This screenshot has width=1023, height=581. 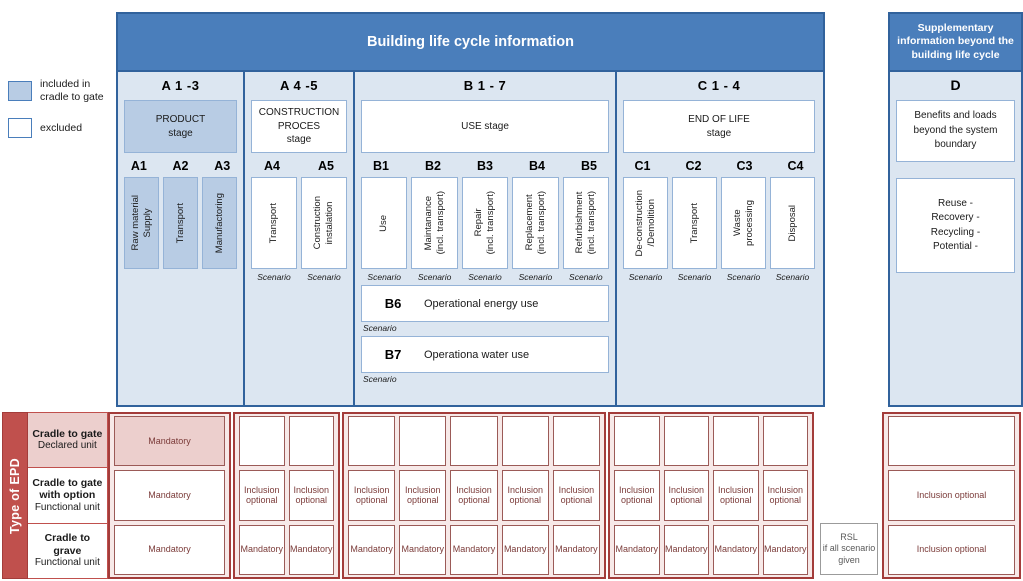 I want to click on module-label-b7: Operationa water use, so click(x=477, y=354).